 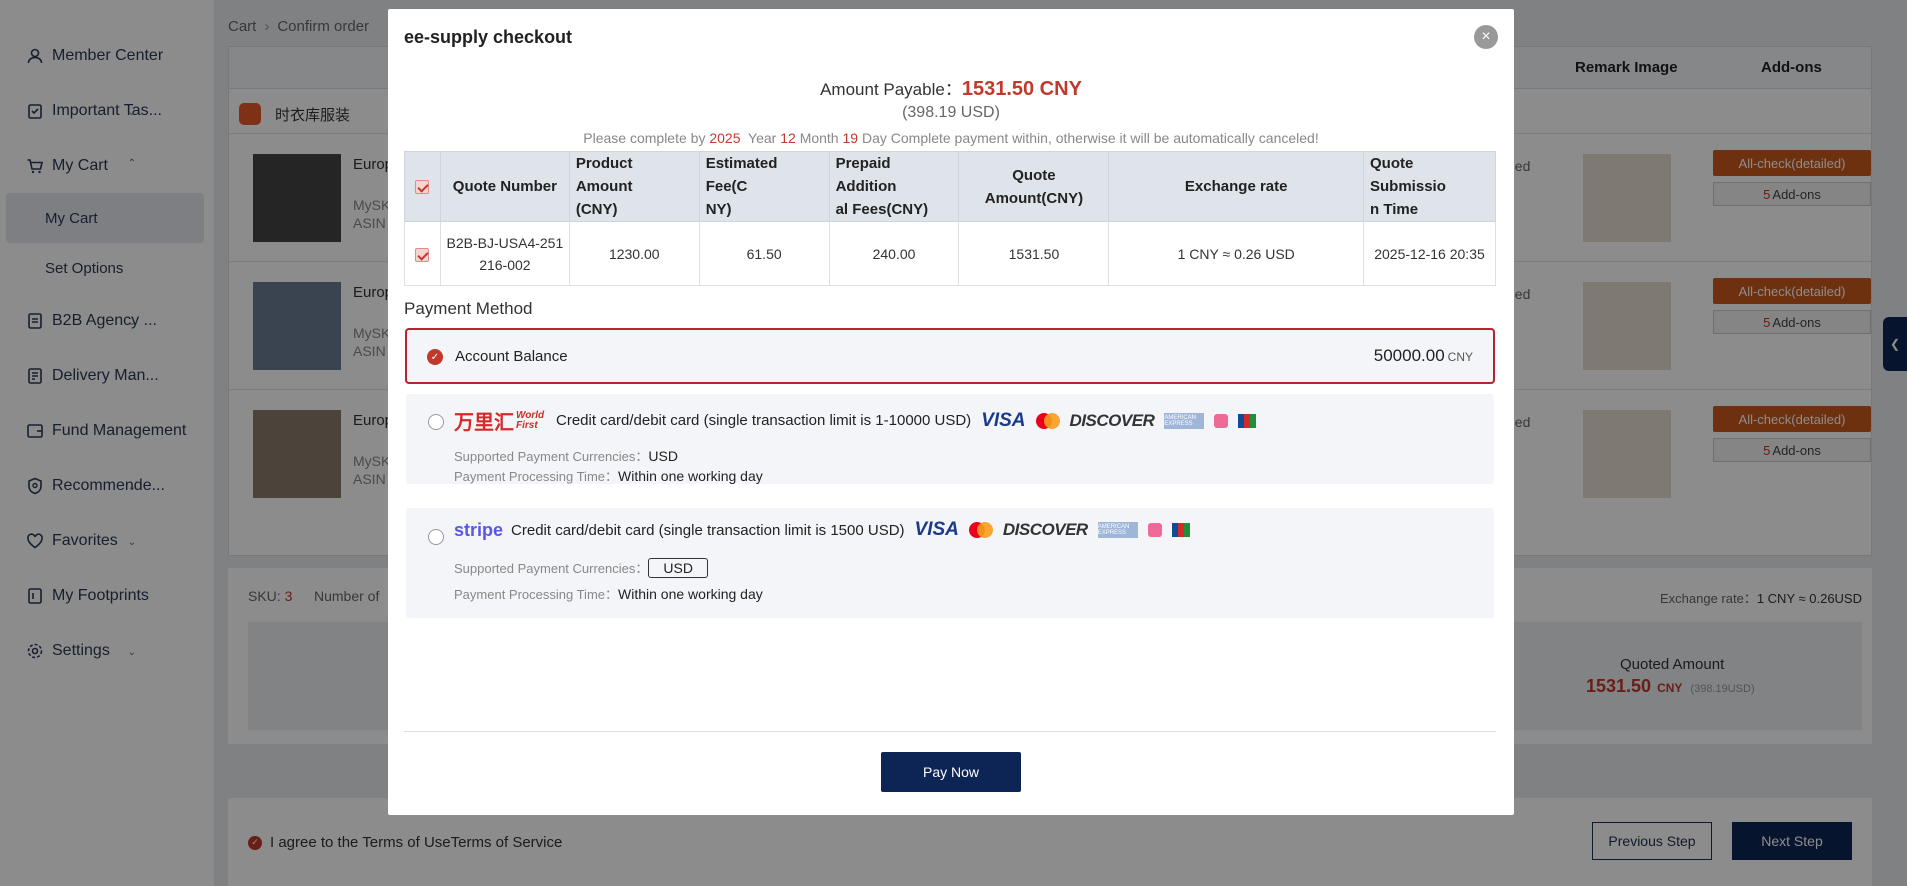 What do you see at coordinates (678, 568) in the screenshot?
I see `currency-badge-usd: USD` at bounding box center [678, 568].